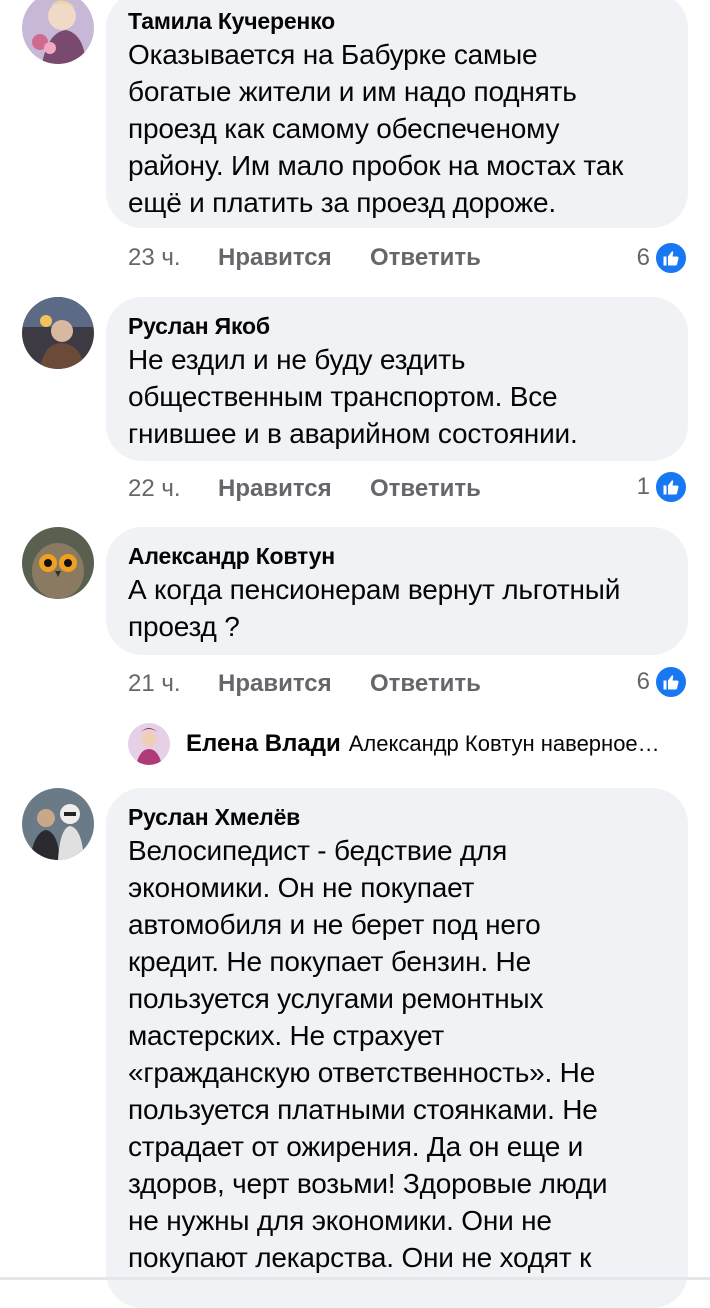 The image size is (710, 1308). Describe the element at coordinates (334, 924) in the screenshot. I see `comment-line: автомобиля и не берет под него` at that location.